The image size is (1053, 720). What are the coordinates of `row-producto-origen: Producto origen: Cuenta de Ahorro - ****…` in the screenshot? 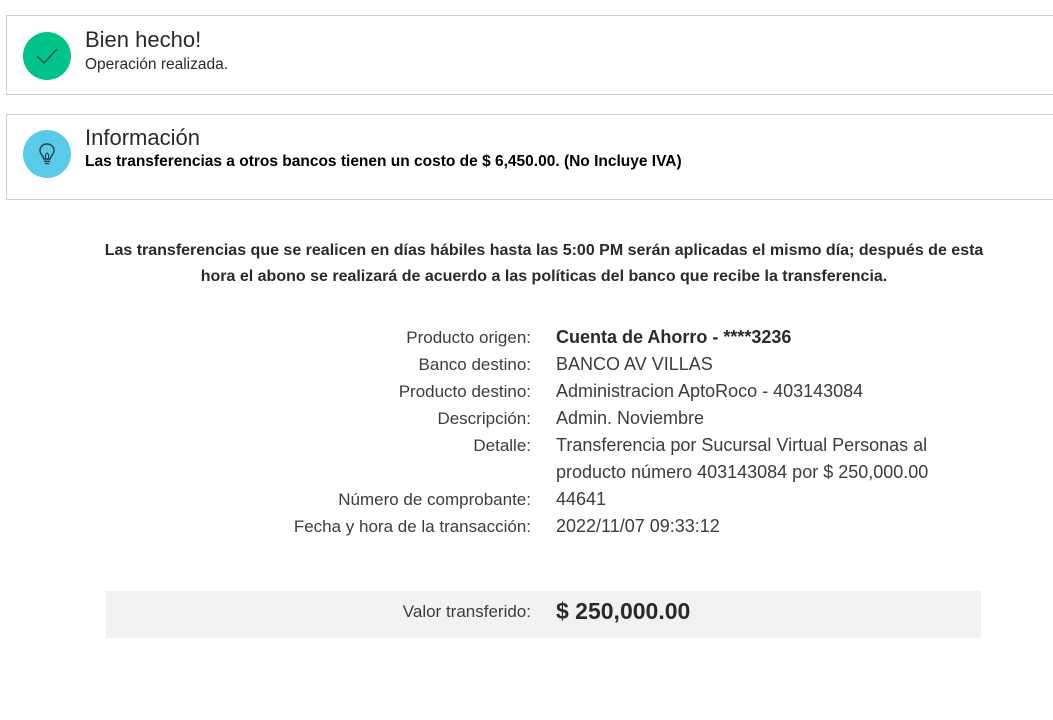 It's located at (526, 337).